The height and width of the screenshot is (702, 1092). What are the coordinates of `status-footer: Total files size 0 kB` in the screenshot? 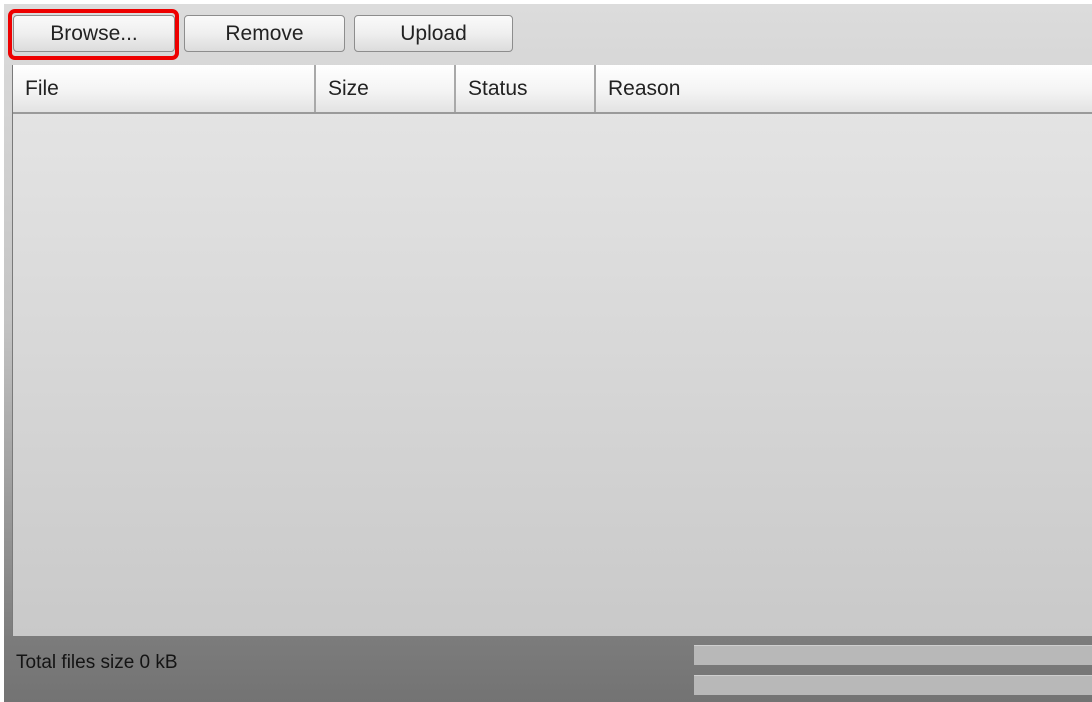 It's located at (548, 669).